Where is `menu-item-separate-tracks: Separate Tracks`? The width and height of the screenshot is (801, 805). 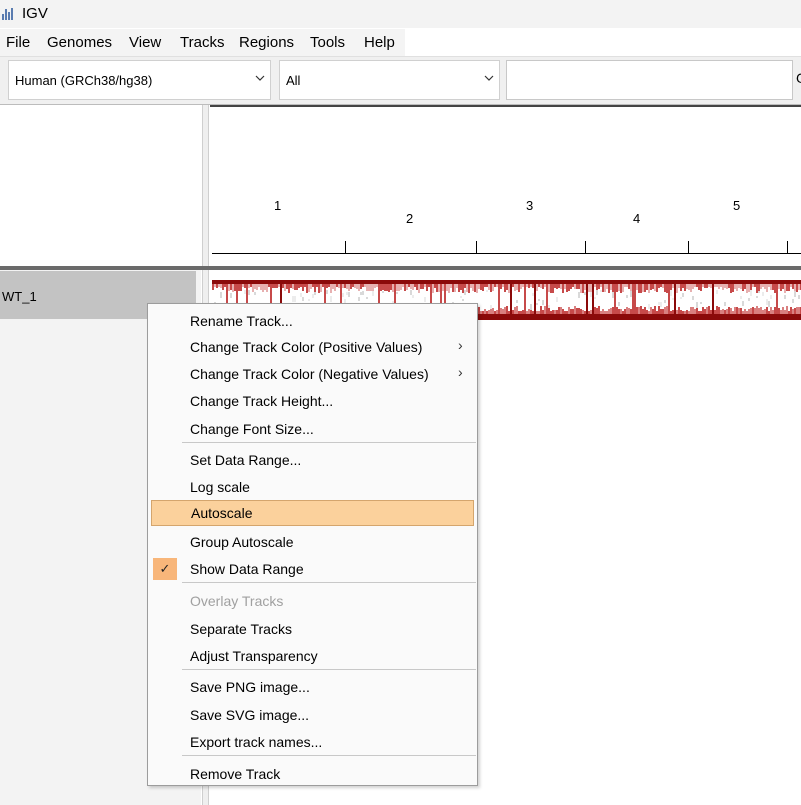 menu-item-separate-tracks: Separate Tracks is located at coordinates (312, 629).